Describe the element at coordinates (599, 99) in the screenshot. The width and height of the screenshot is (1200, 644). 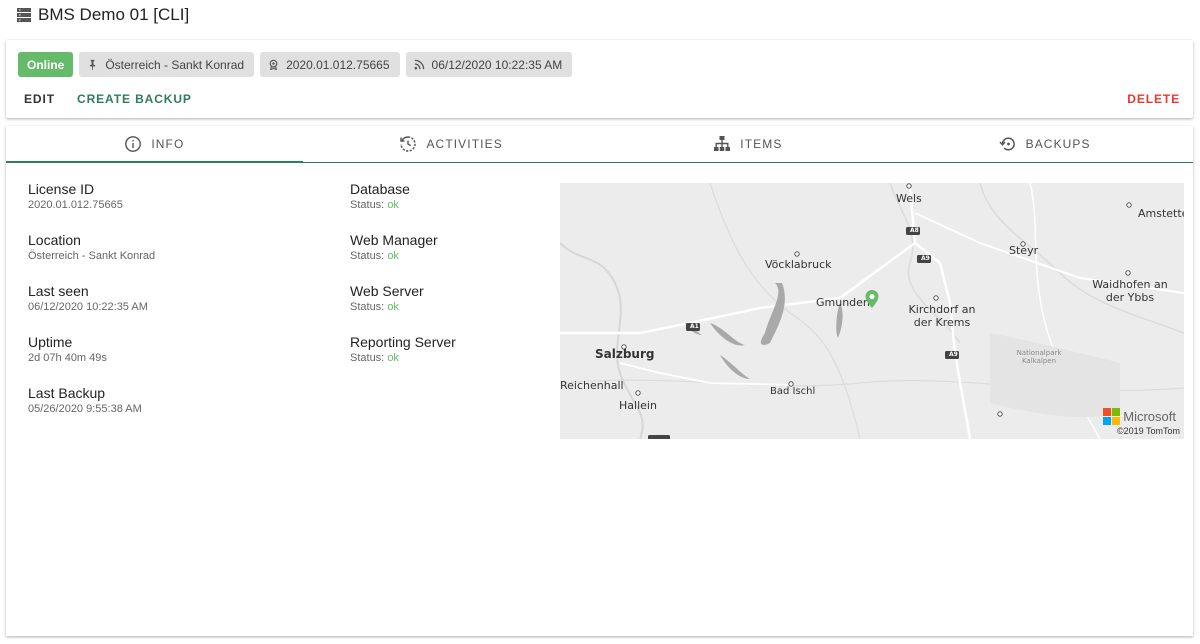
I see `action-bar: EDIT CREATE BACKUP DELETE` at that location.